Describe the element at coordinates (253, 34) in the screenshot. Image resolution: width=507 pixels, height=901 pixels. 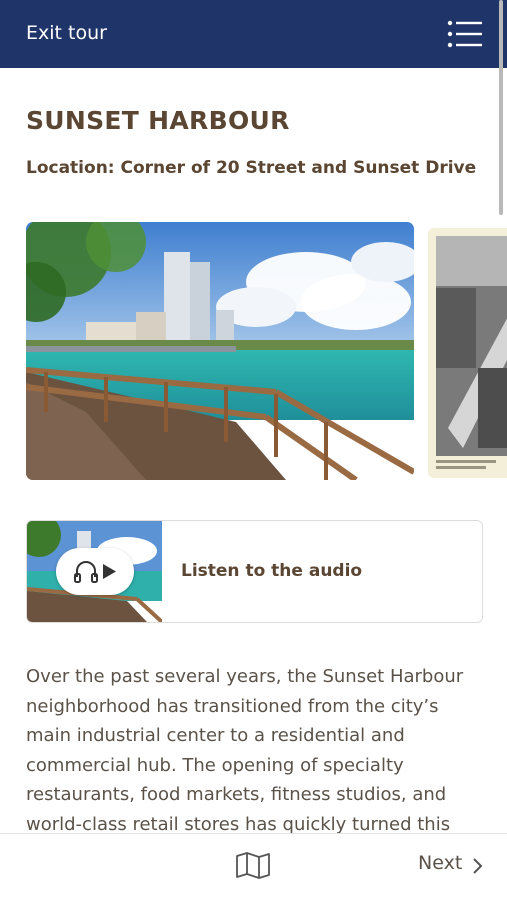
I see `top-bar: Exit tour` at that location.